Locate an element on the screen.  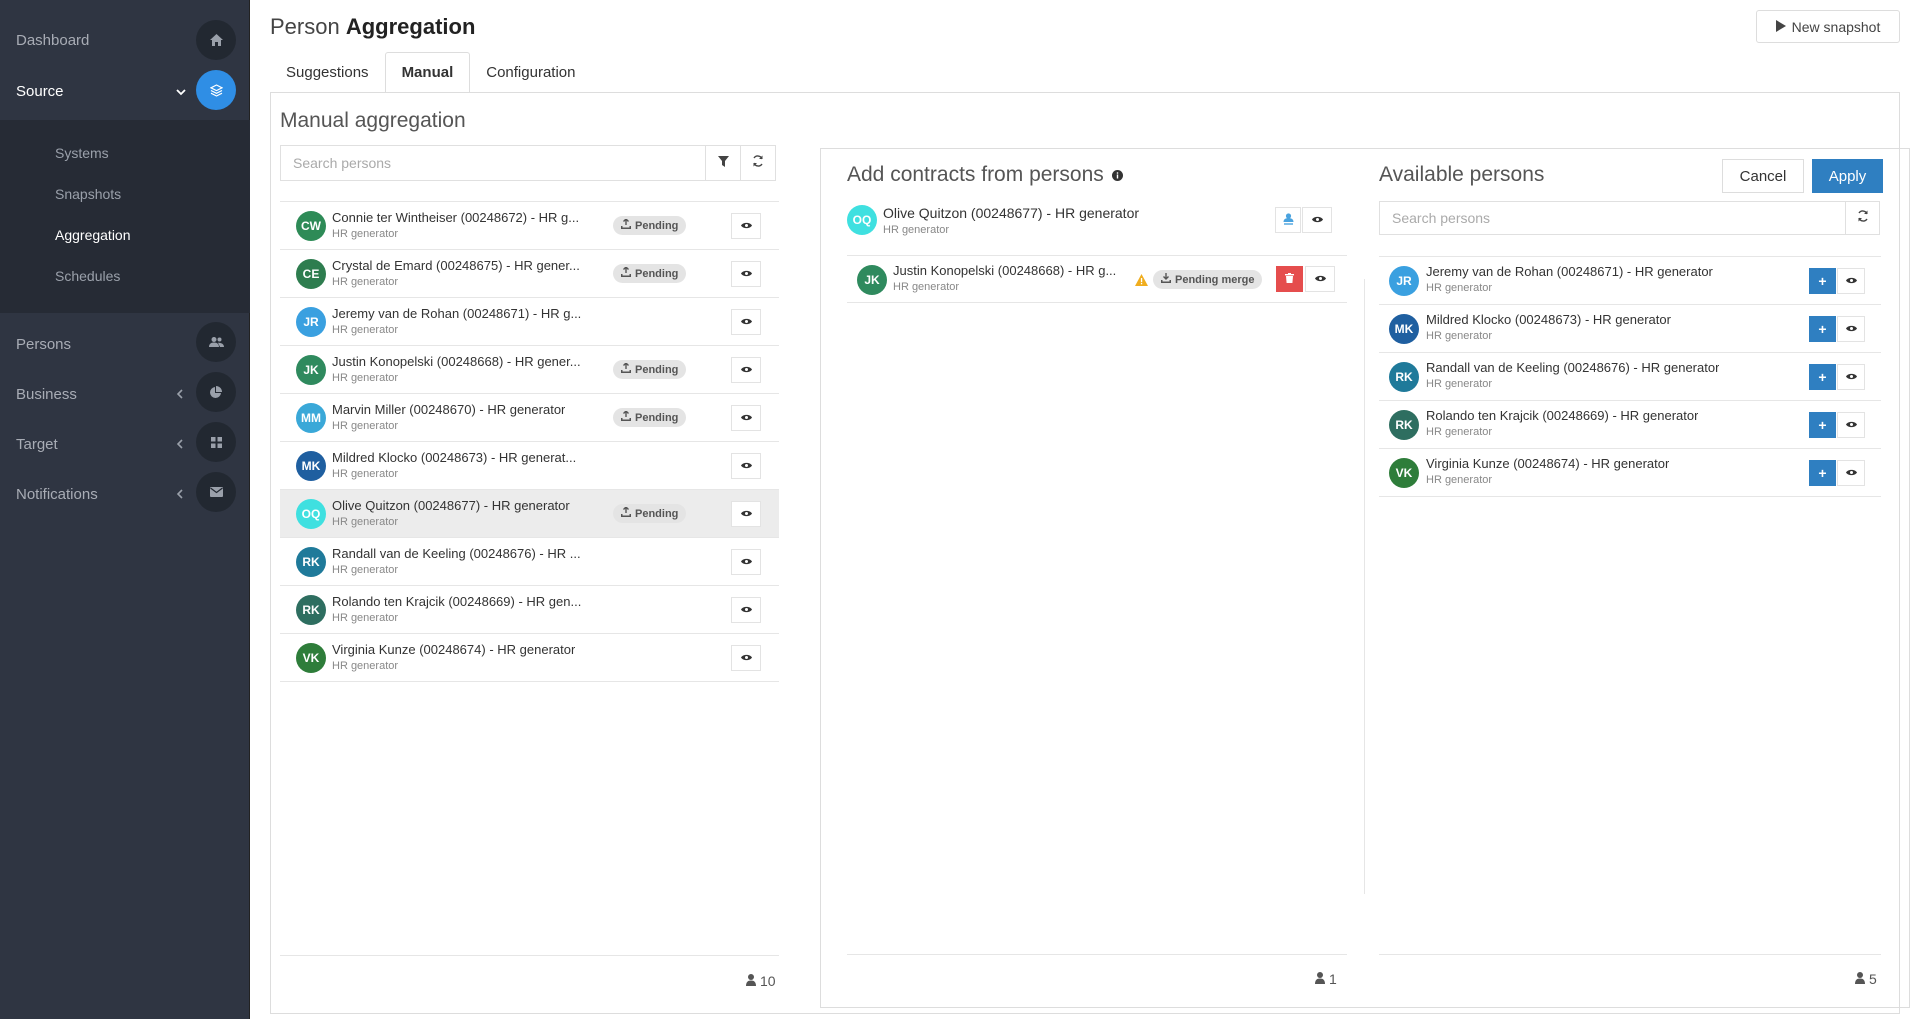
pending-badge: Pending is located at coordinates (650, 273).